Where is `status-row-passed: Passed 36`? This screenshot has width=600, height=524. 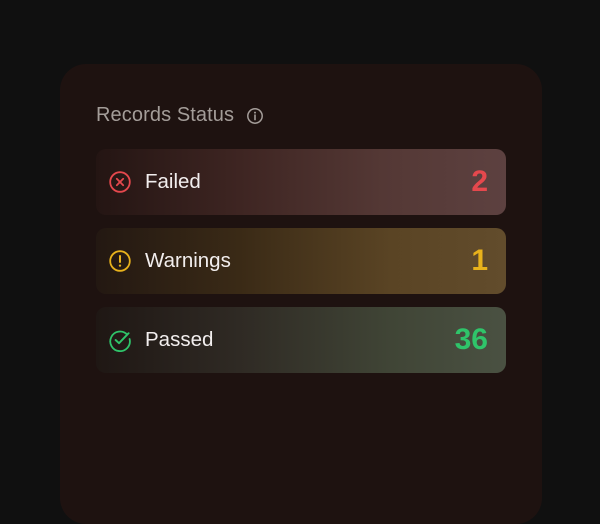 status-row-passed: Passed 36 is located at coordinates (301, 340).